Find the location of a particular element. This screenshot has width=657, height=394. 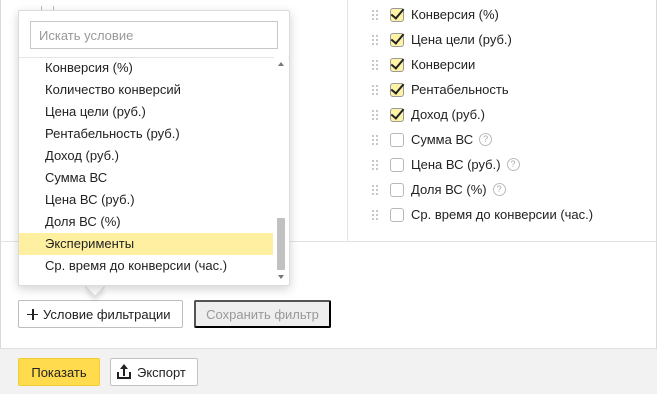

condition-option: Сумма ВС is located at coordinates (146, 178).